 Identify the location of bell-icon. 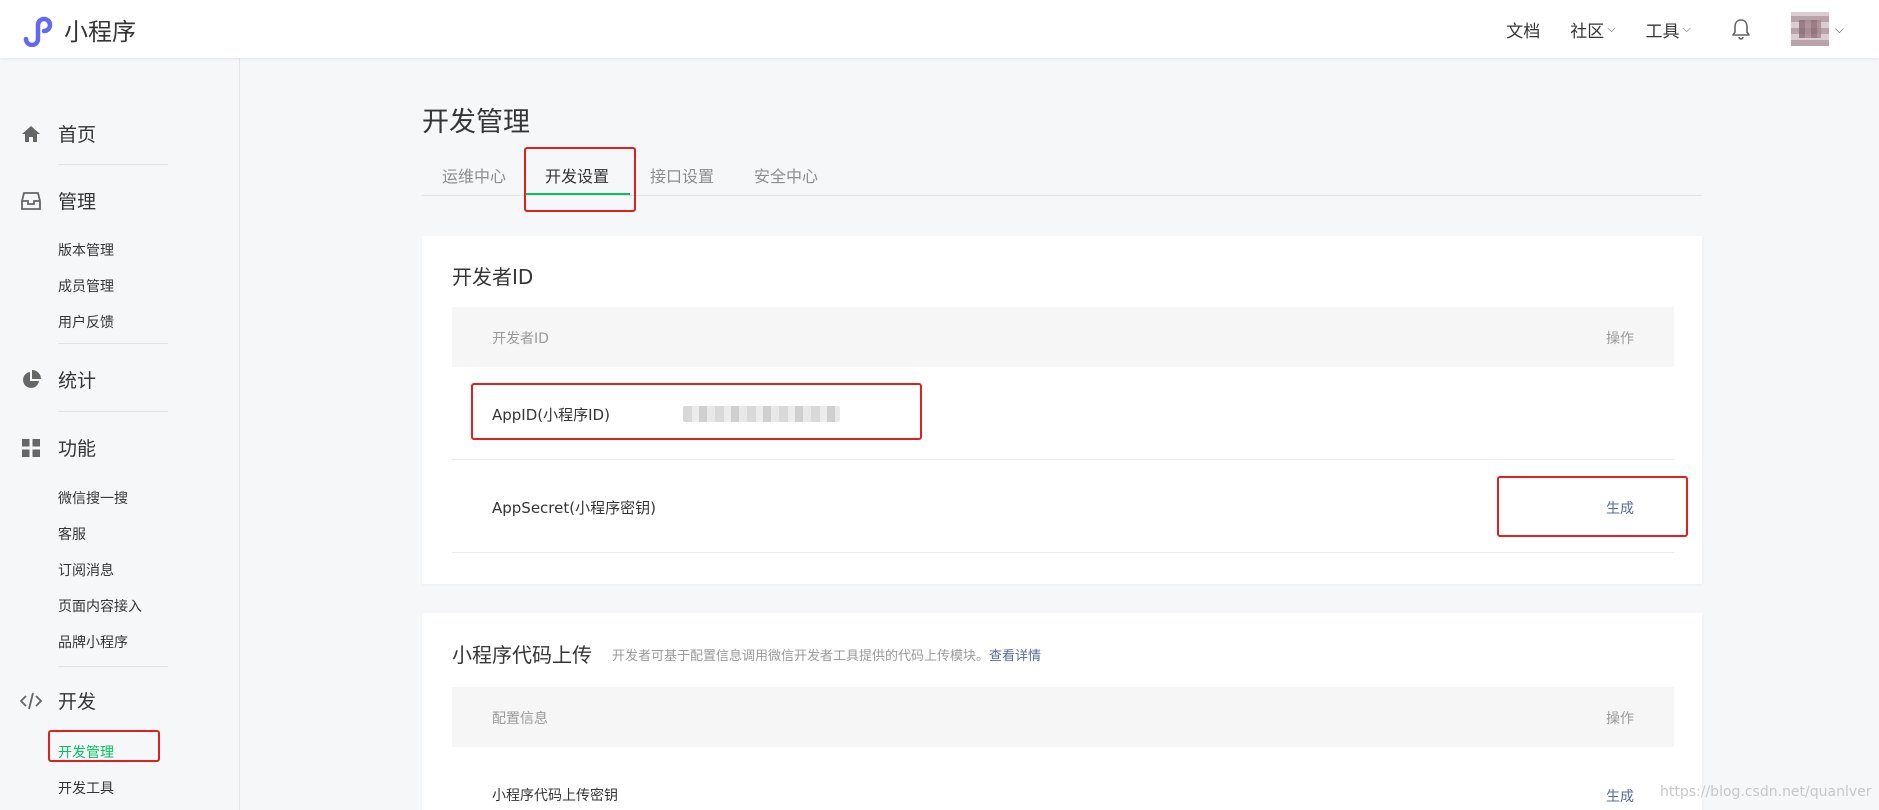
(1741, 29).